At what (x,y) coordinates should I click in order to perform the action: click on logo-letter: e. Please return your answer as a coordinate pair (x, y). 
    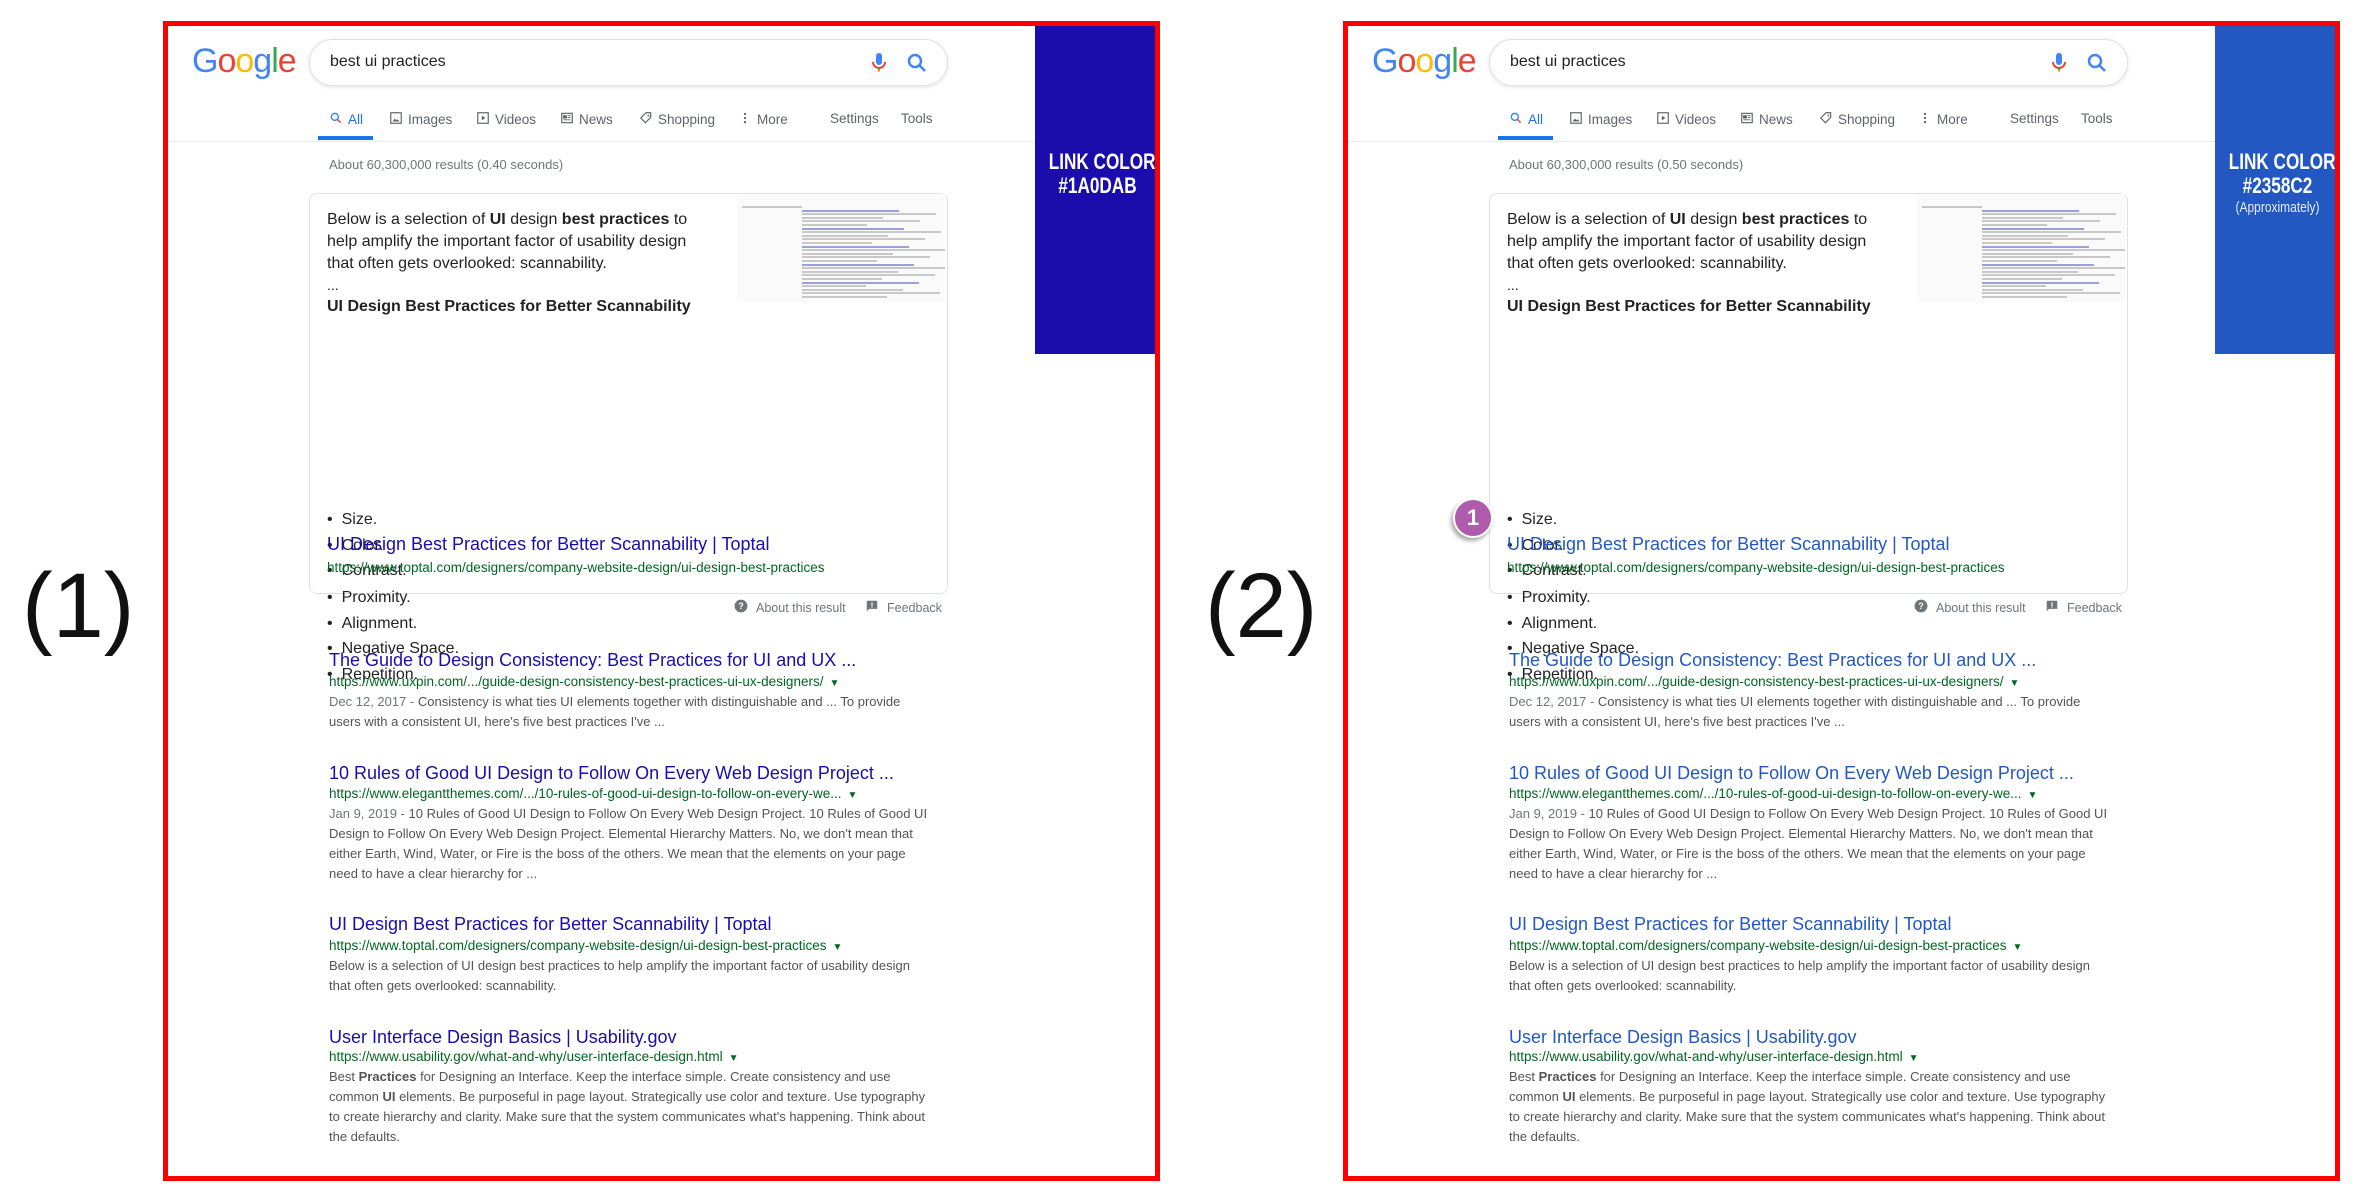
    Looking at the image, I should click on (287, 61).